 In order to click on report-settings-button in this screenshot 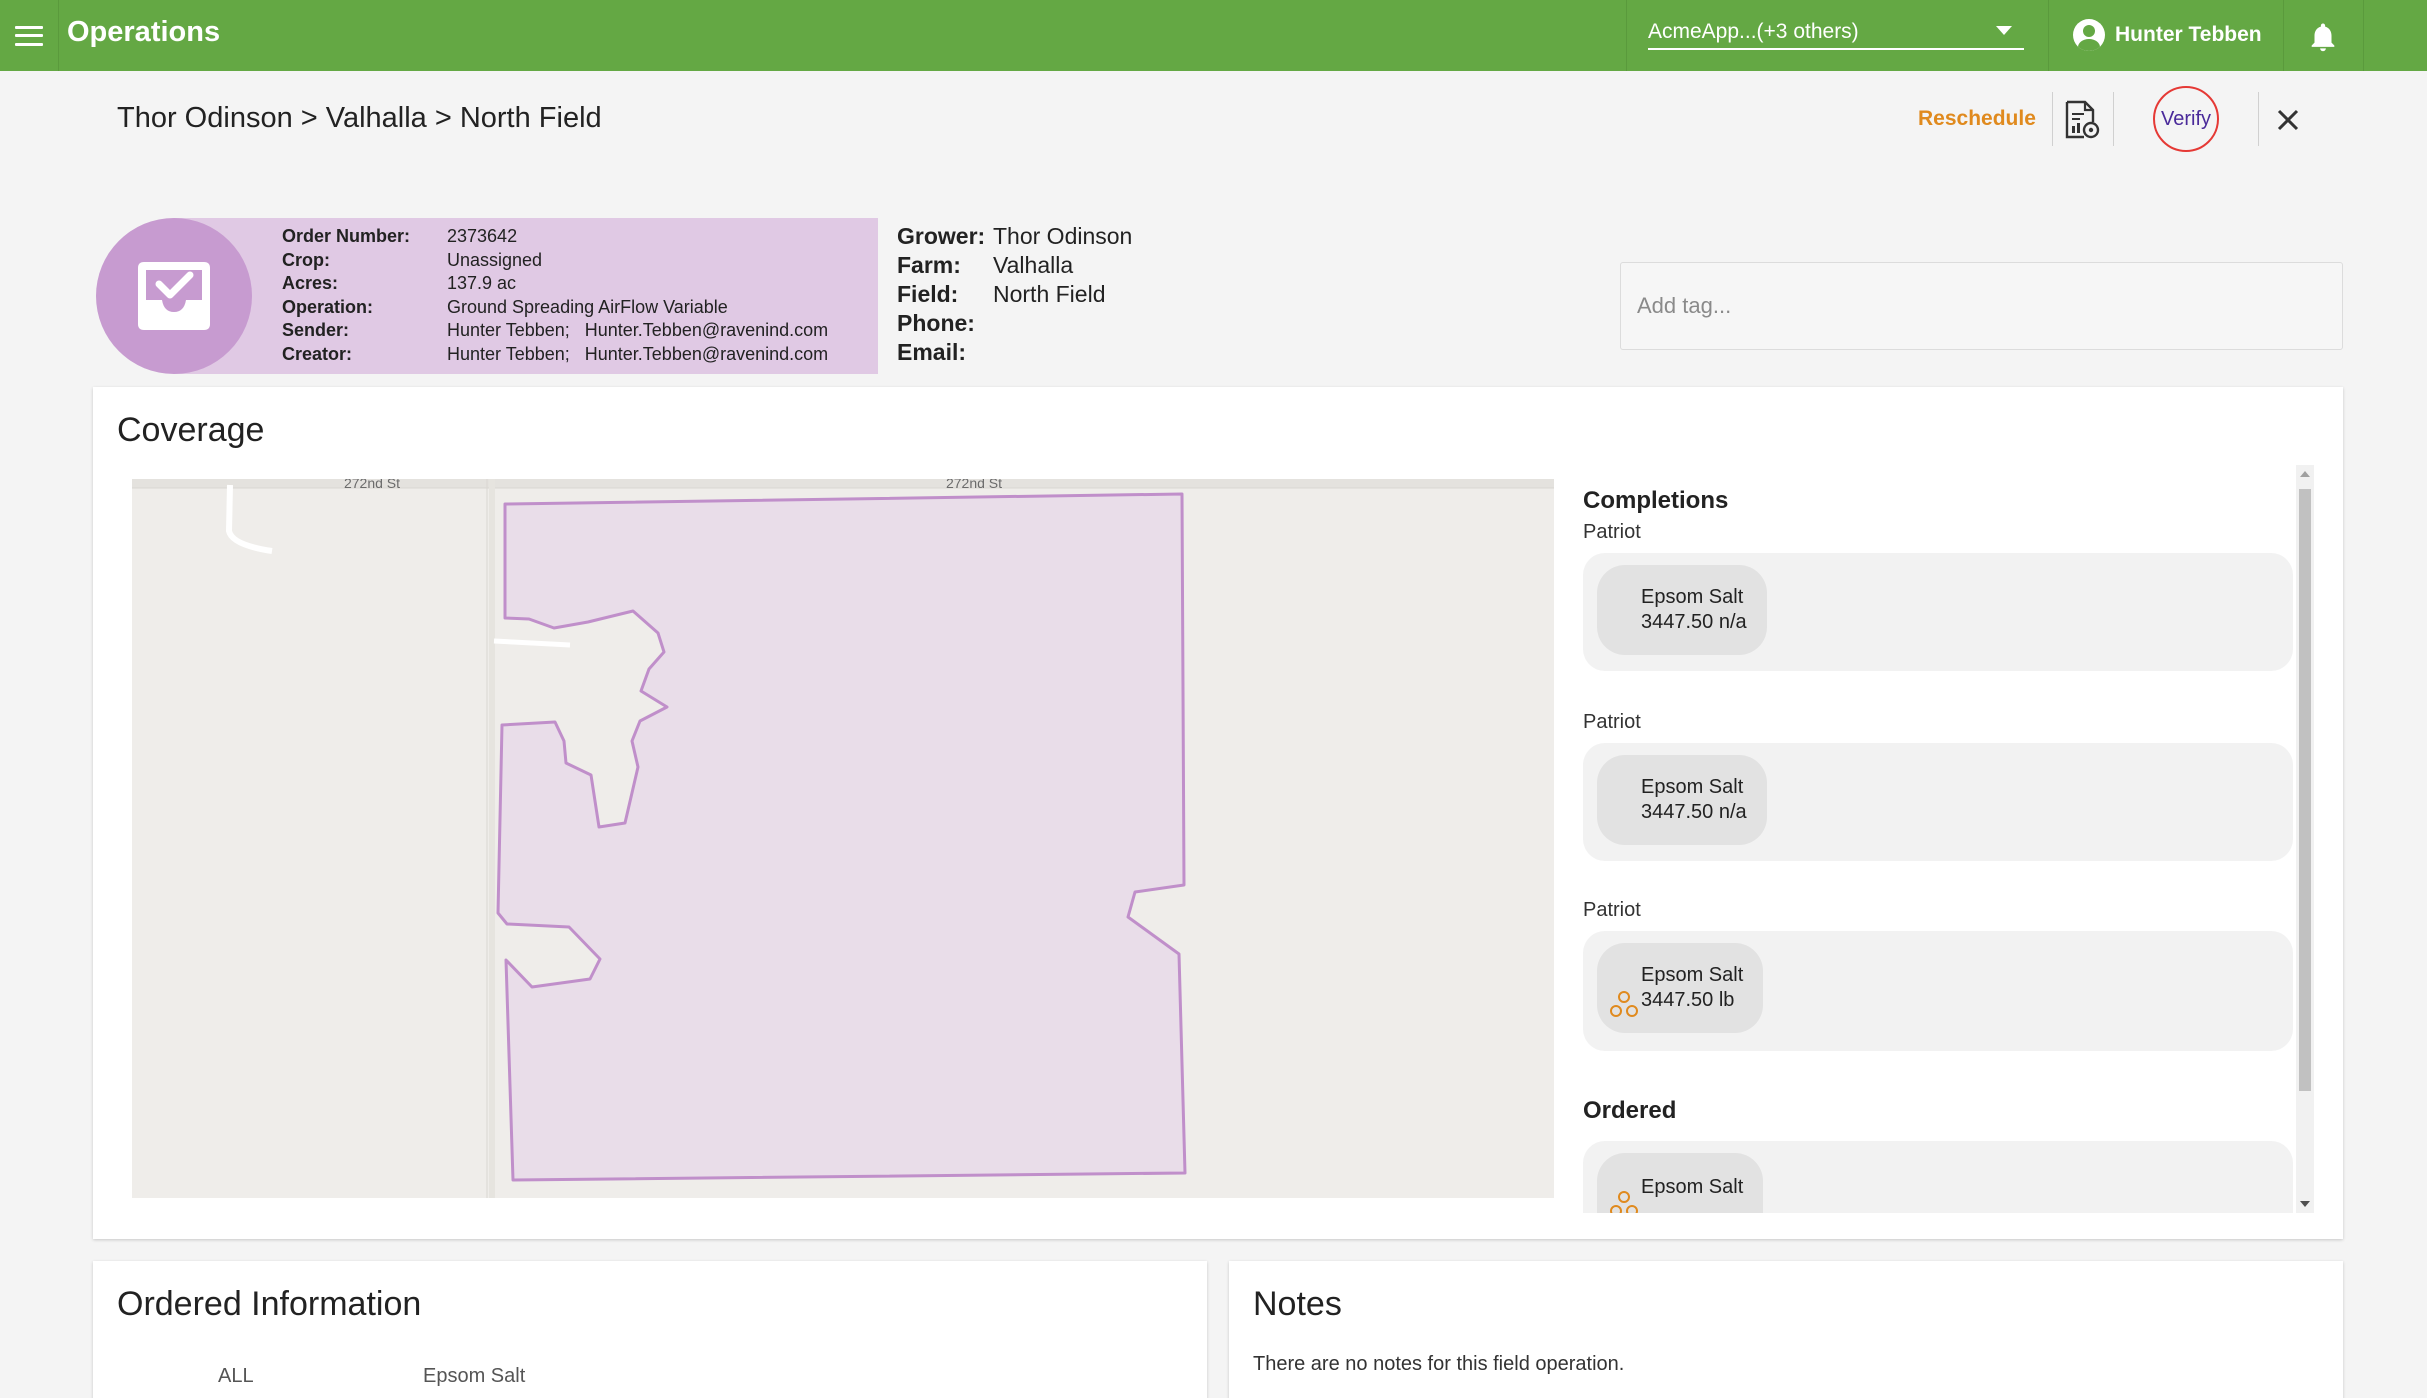, I will do `click(2082, 120)`.